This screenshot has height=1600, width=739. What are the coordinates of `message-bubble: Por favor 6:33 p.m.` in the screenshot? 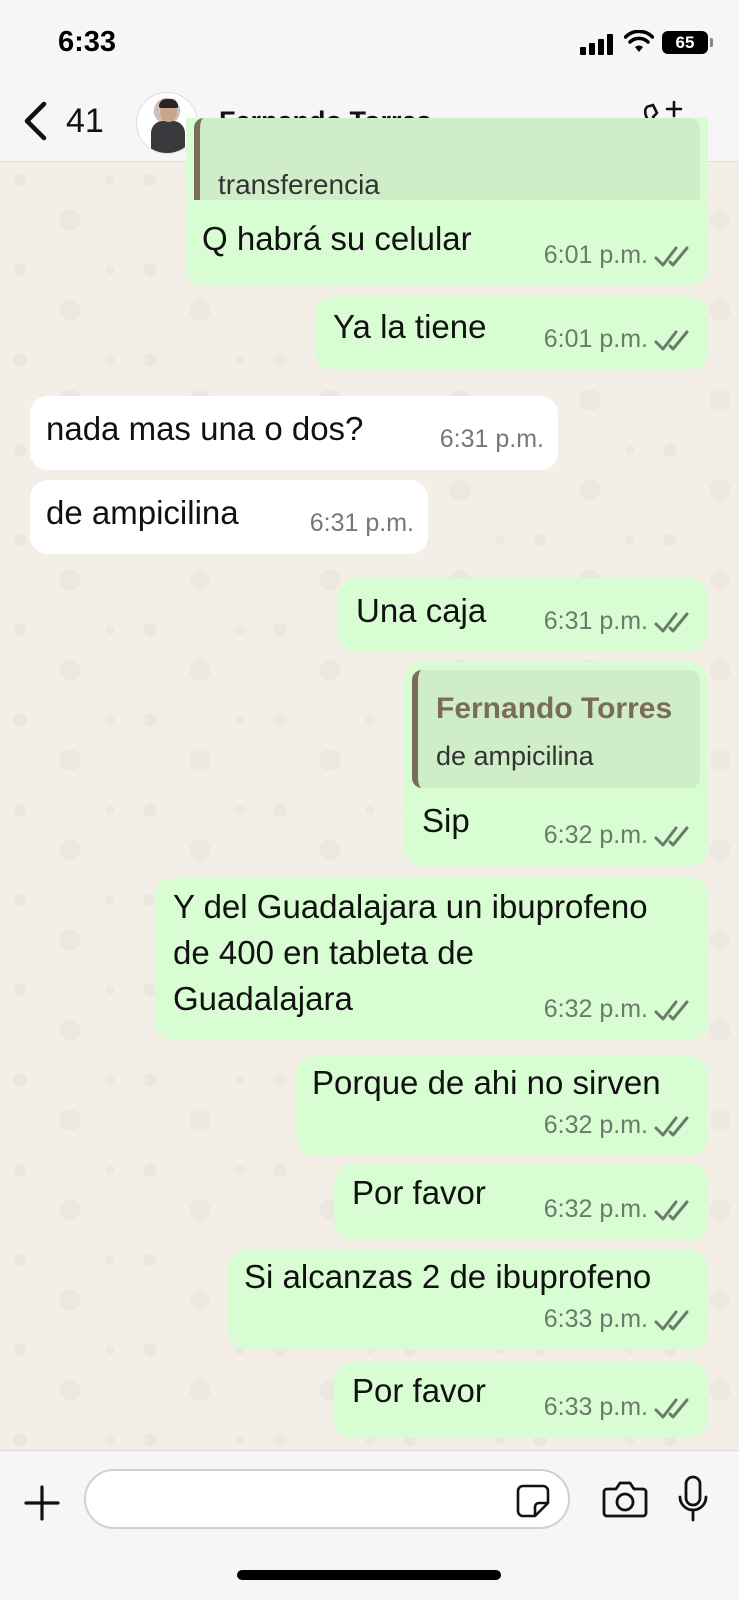 It's located at (521, 1400).